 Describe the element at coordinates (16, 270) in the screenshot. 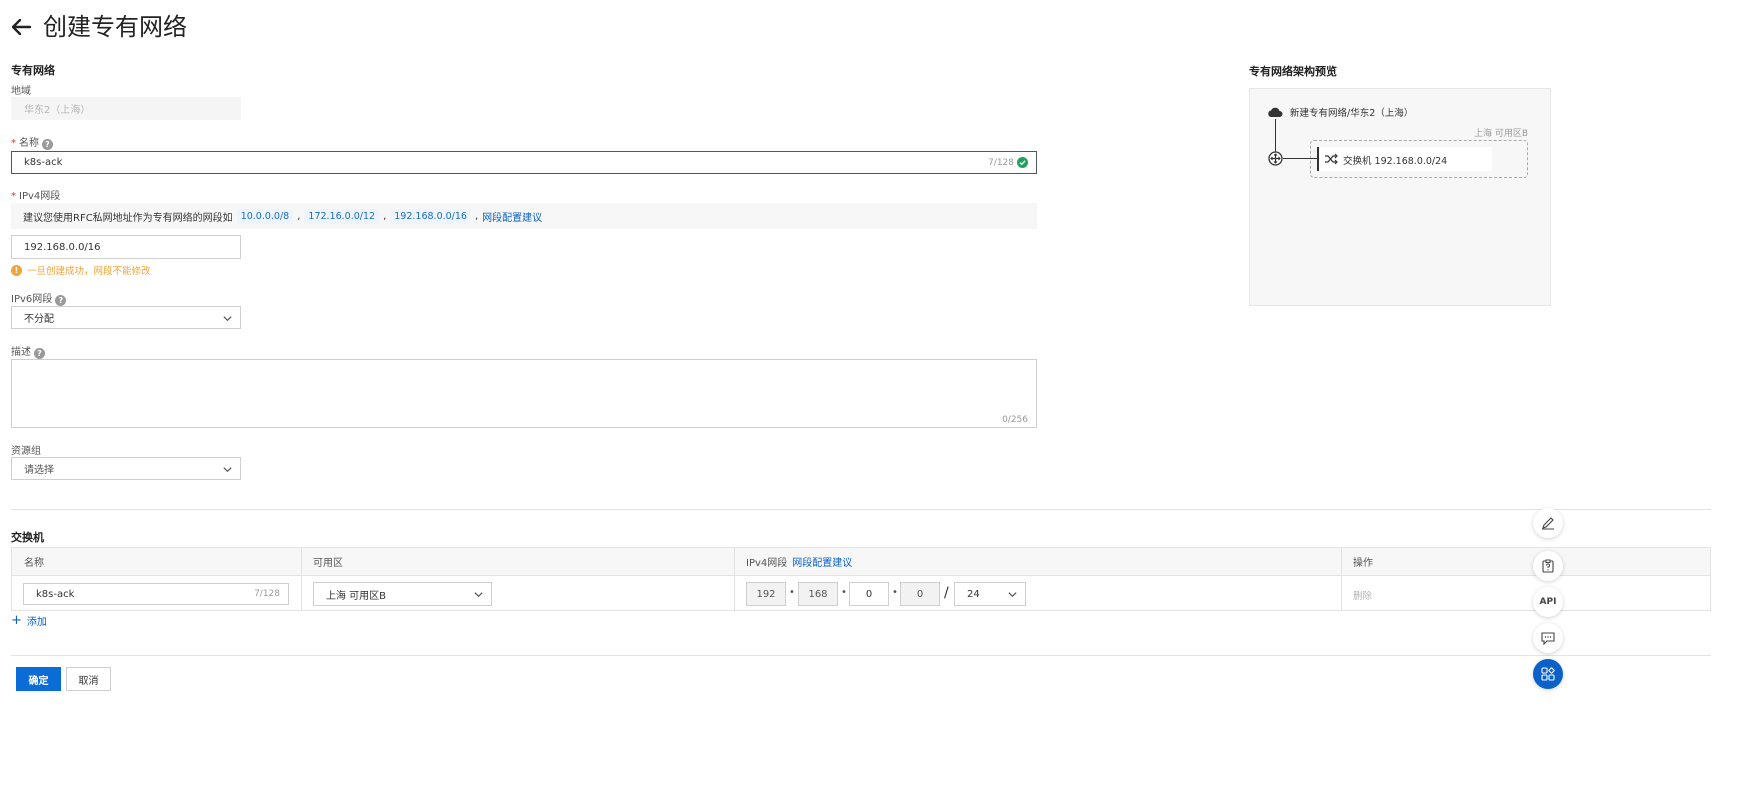

I see `warning-icon: !` at that location.